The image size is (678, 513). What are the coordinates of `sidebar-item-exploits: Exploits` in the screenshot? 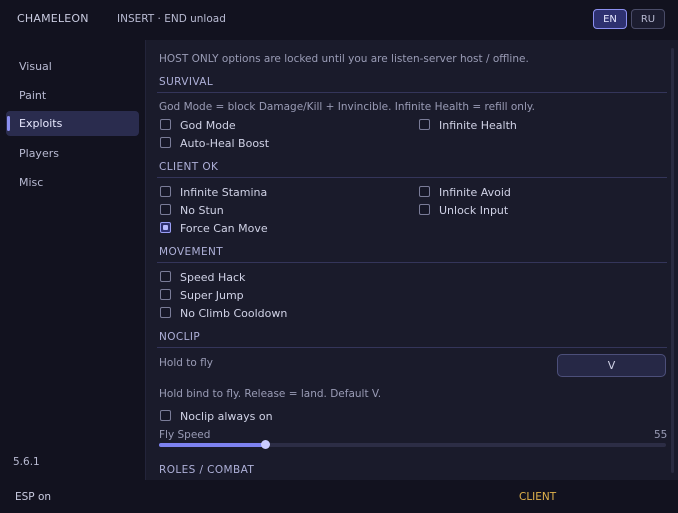 It's located at (72, 123).